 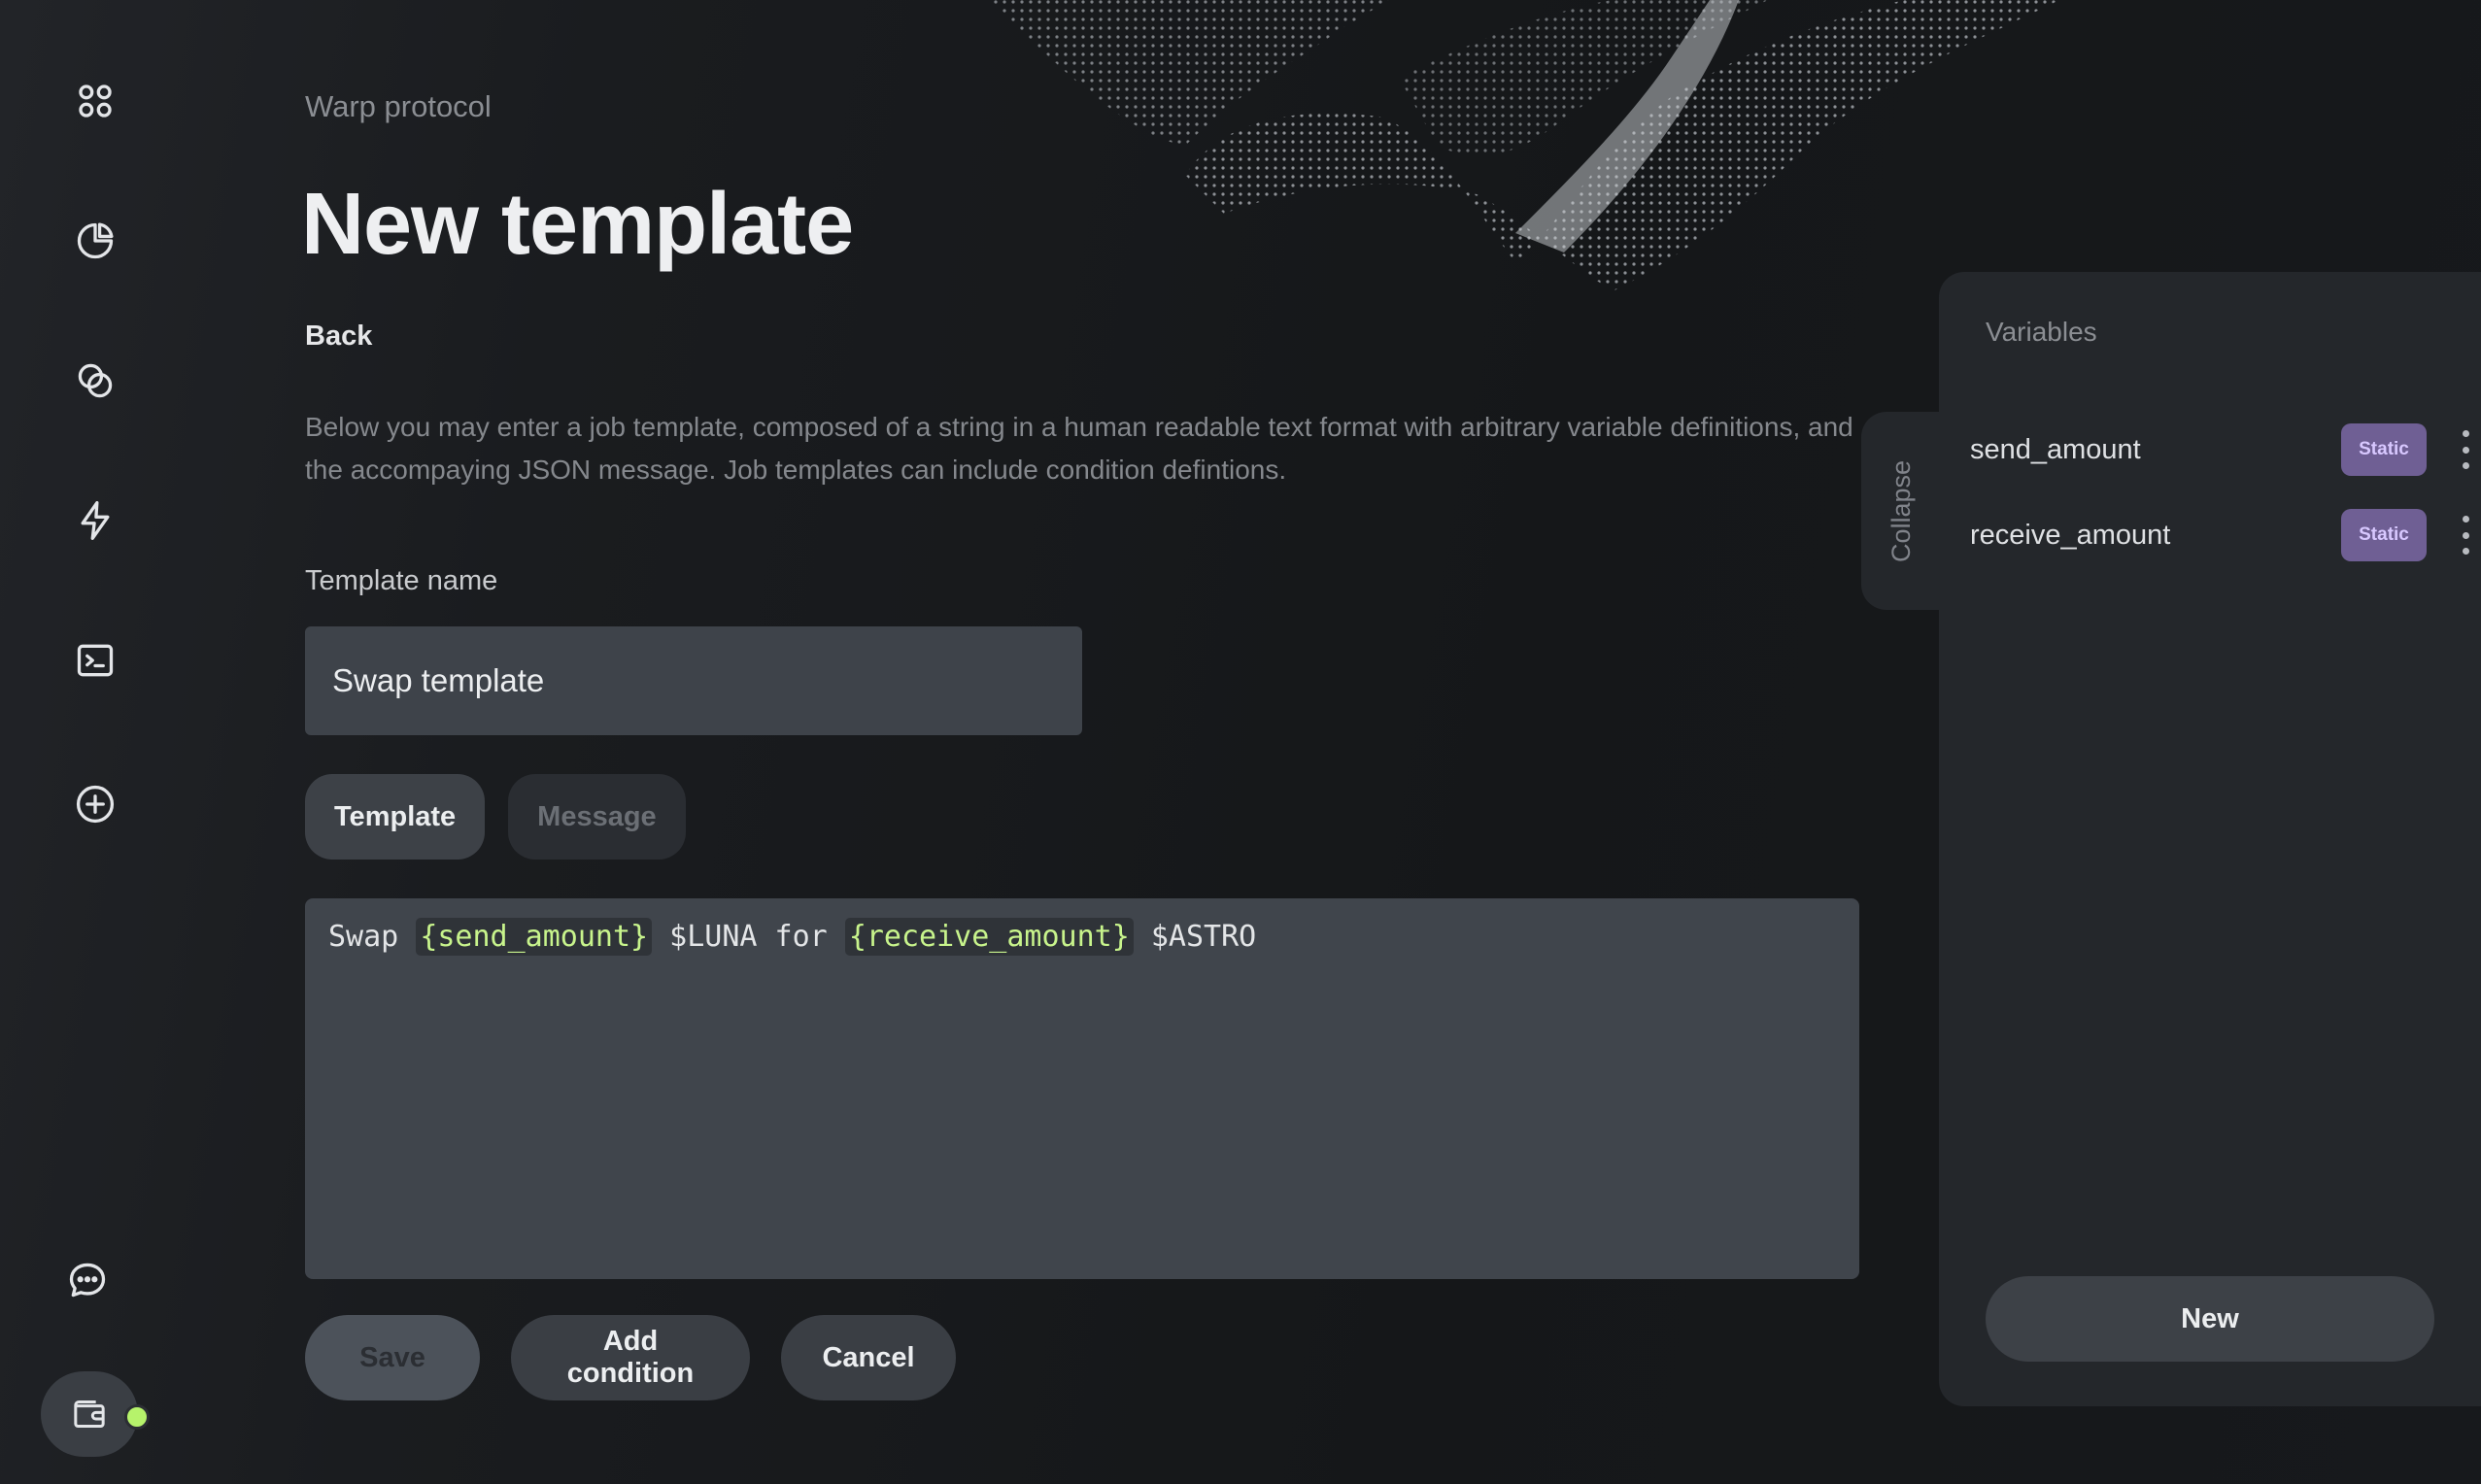 I want to click on sidebar-item-create, so click(x=95, y=804).